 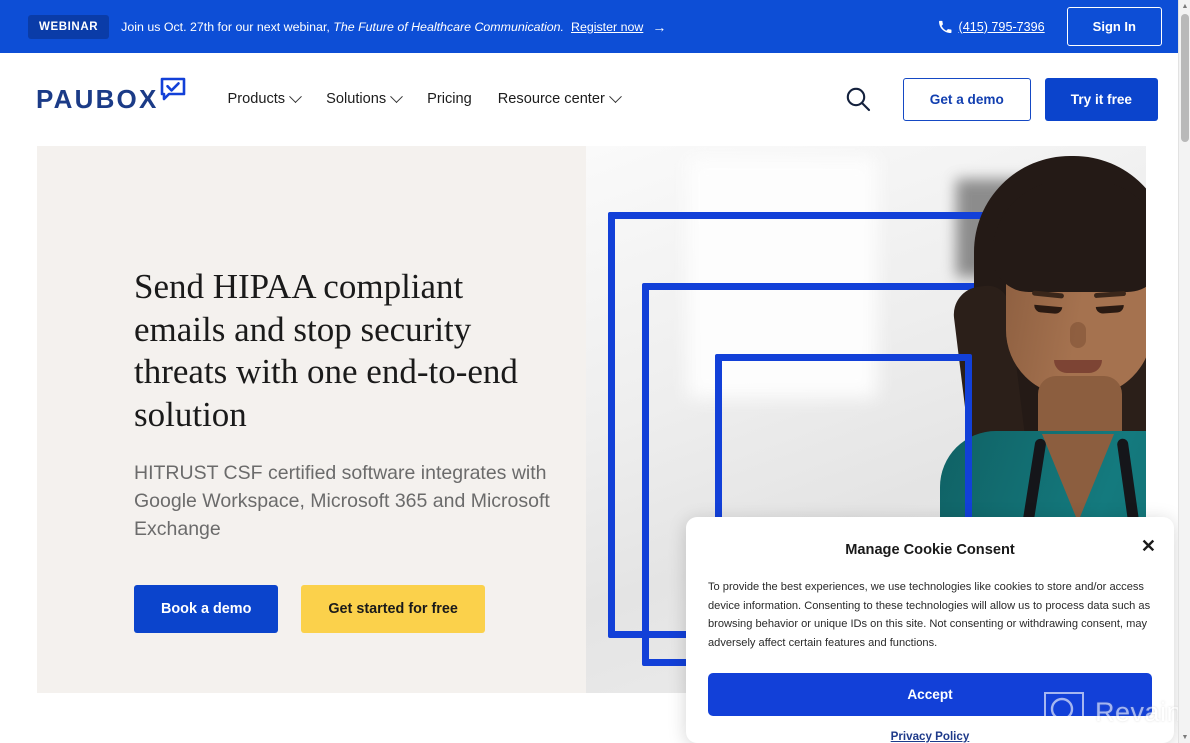 I want to click on privacy-policy-link: Privacy Policy, so click(x=930, y=736).